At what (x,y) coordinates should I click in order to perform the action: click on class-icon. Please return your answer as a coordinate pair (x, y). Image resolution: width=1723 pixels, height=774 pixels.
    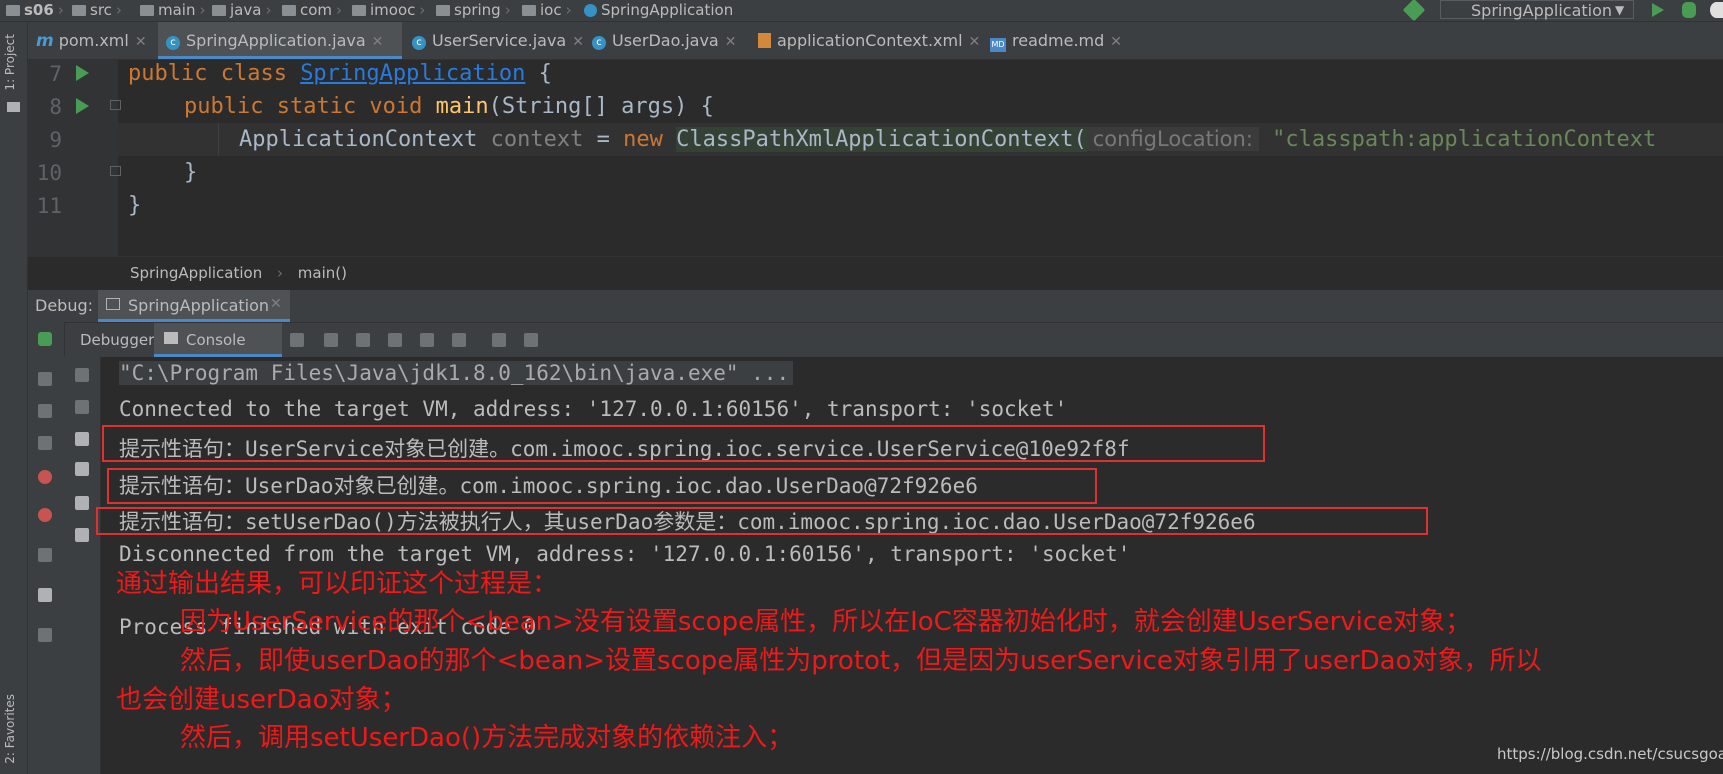
    Looking at the image, I should click on (590, 10).